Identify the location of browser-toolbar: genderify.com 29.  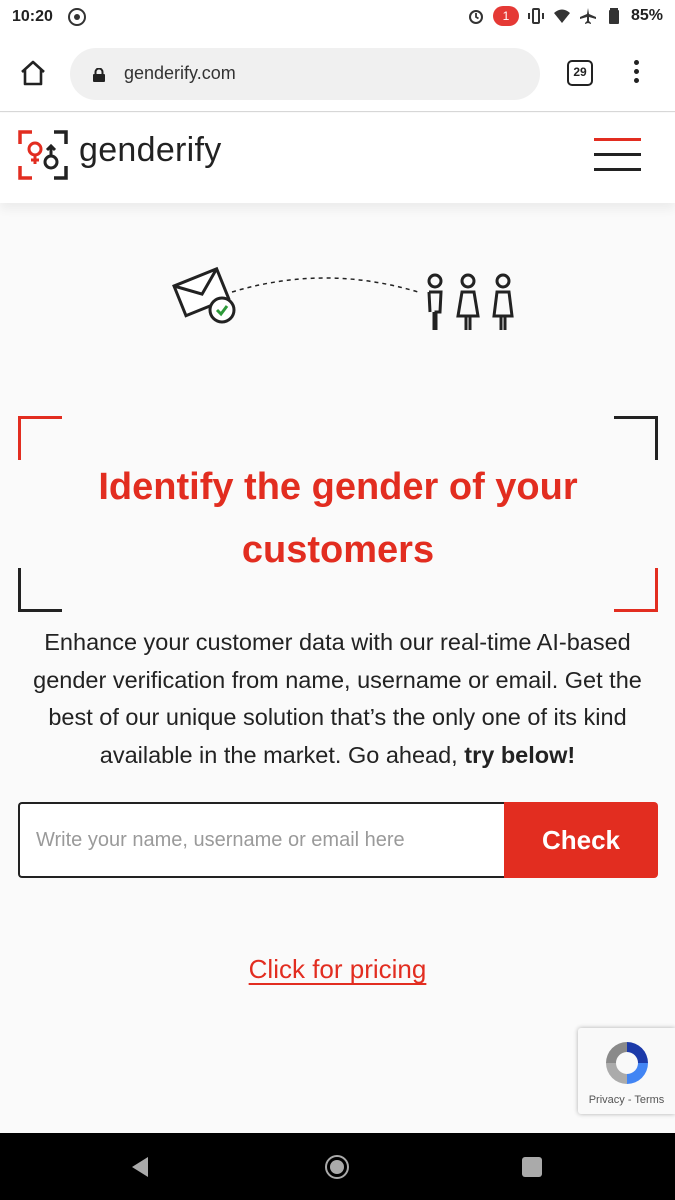
(337, 74).